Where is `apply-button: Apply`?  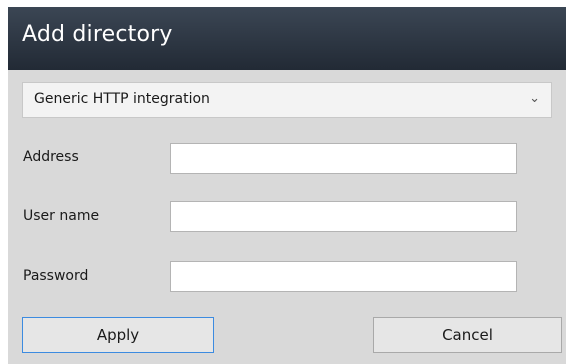 apply-button: Apply is located at coordinates (118, 335).